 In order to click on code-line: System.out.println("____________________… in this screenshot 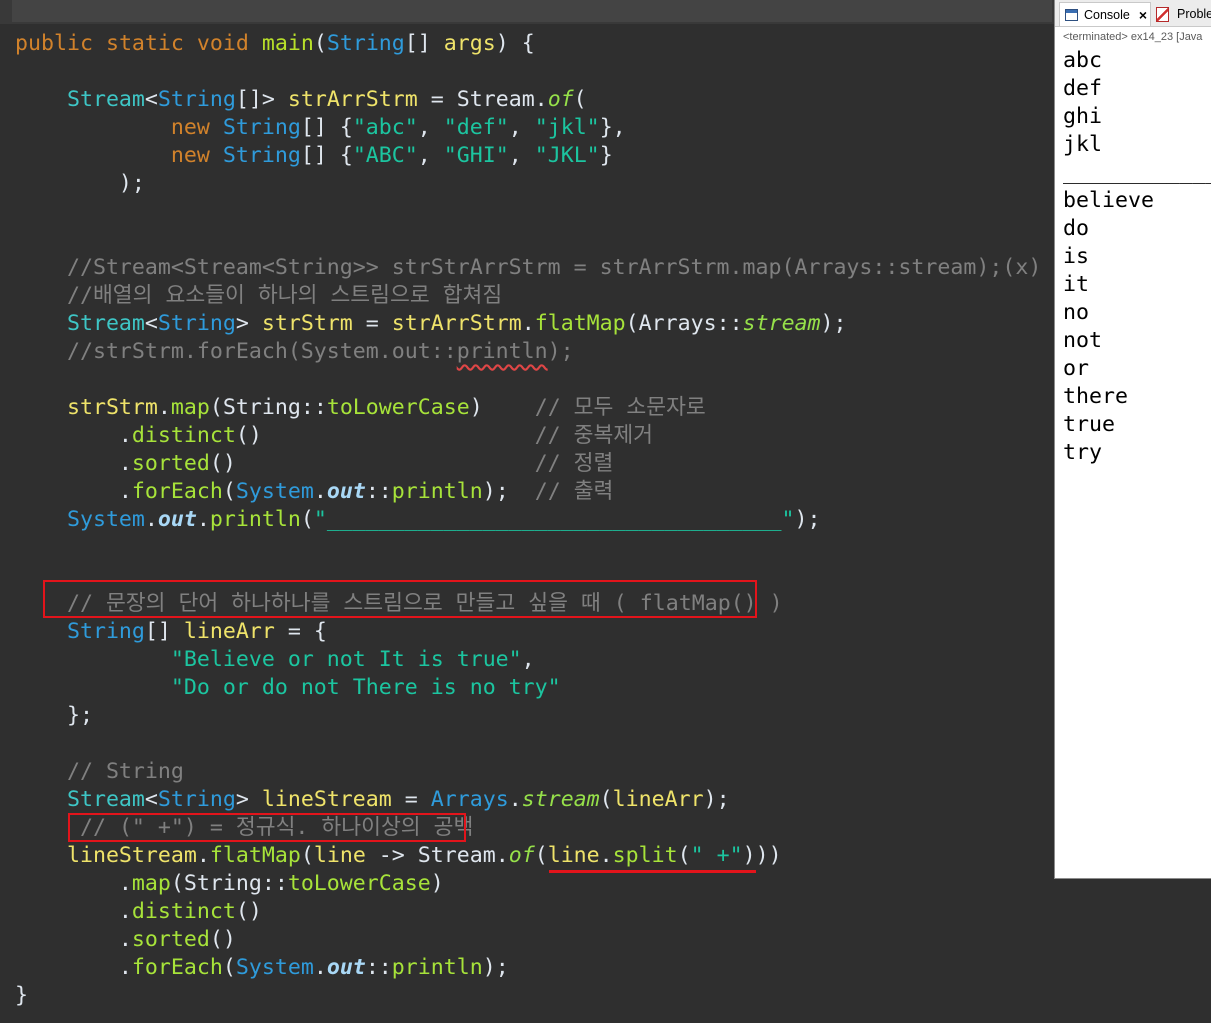, I will do `click(527, 520)`.